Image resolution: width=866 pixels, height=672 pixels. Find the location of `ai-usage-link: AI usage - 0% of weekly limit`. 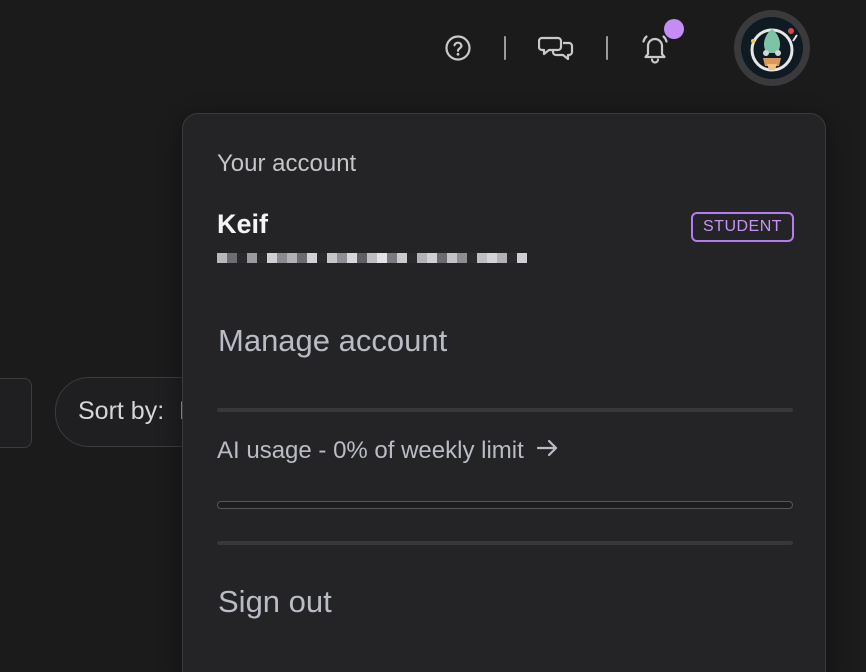

ai-usage-link: AI usage - 0% of weekly limit is located at coordinates (388, 451).